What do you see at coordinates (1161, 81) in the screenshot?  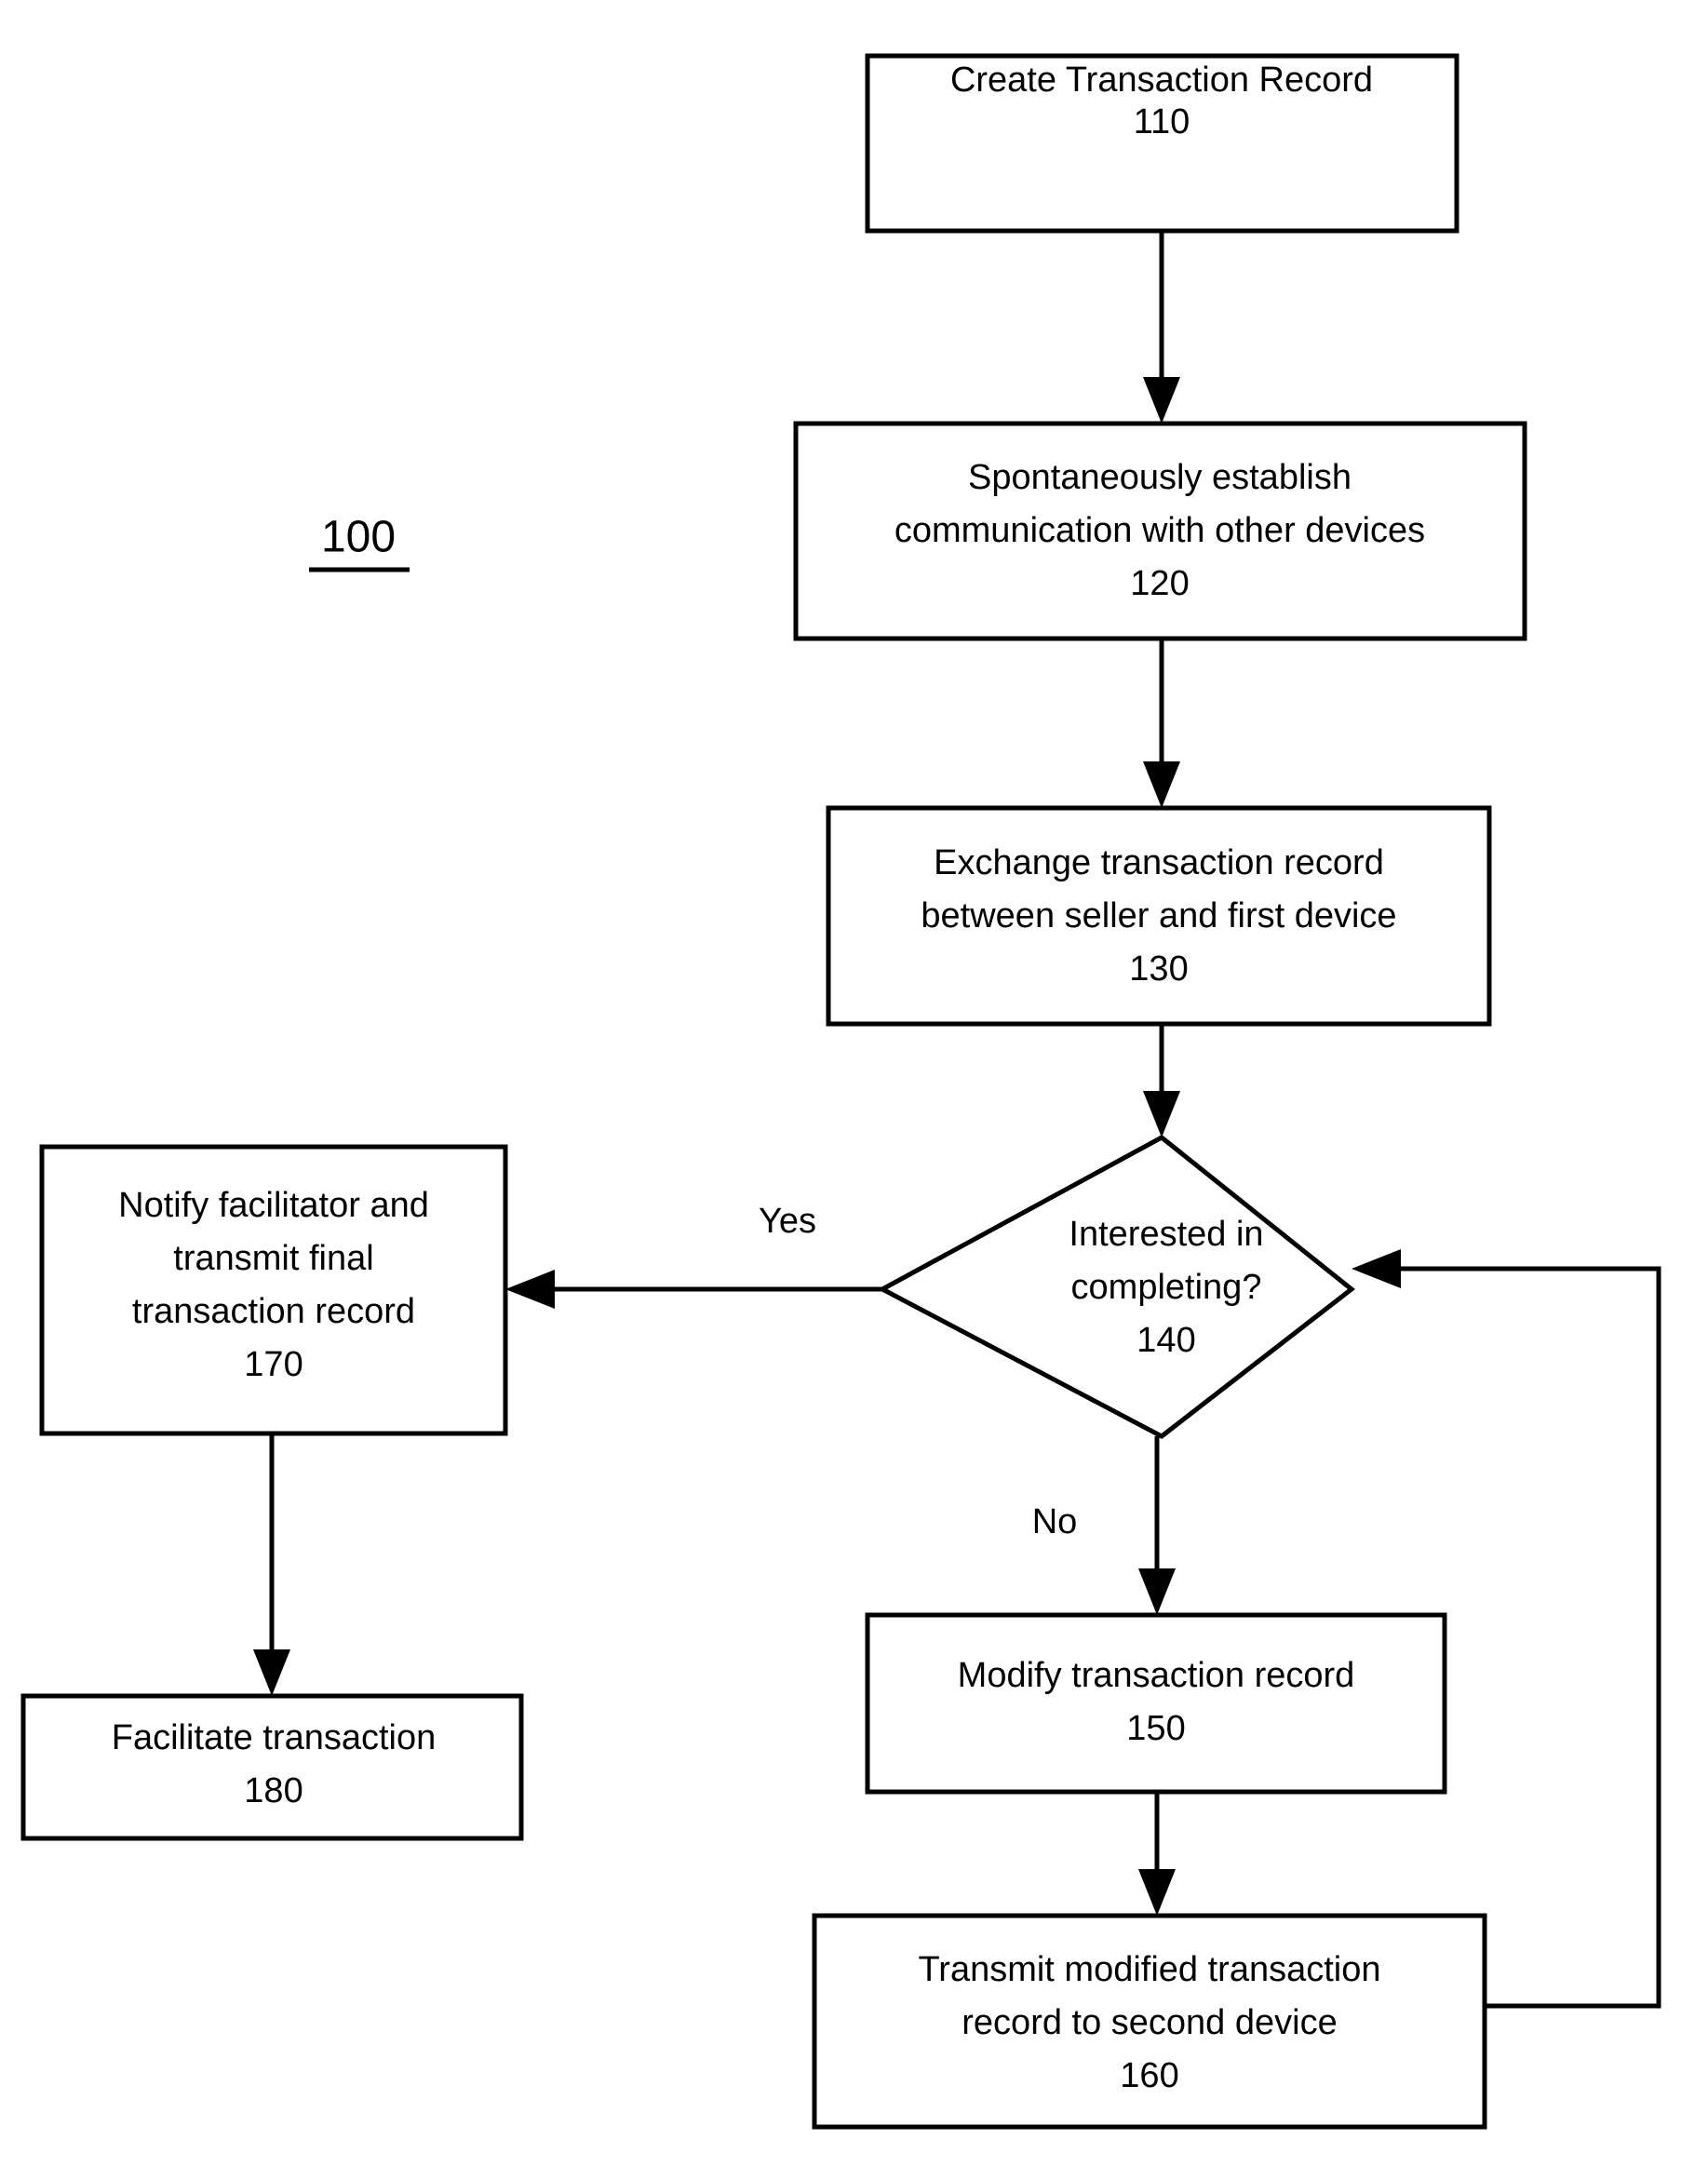 I see `node-110-line-1: Create Transaction Record` at bounding box center [1161, 81].